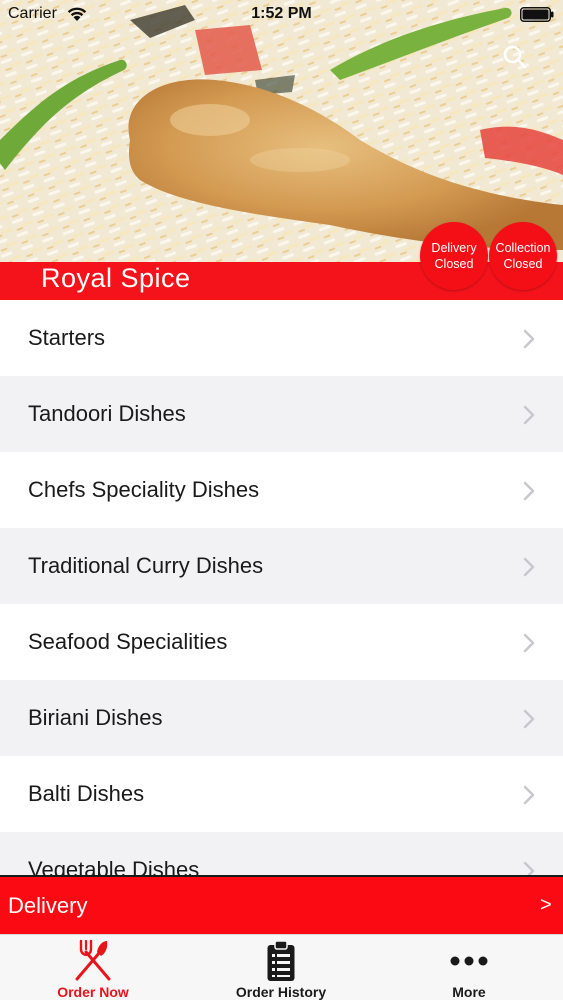 Image resolution: width=563 pixels, height=1000 pixels. I want to click on tab-order-history: Order History, so click(281, 967).